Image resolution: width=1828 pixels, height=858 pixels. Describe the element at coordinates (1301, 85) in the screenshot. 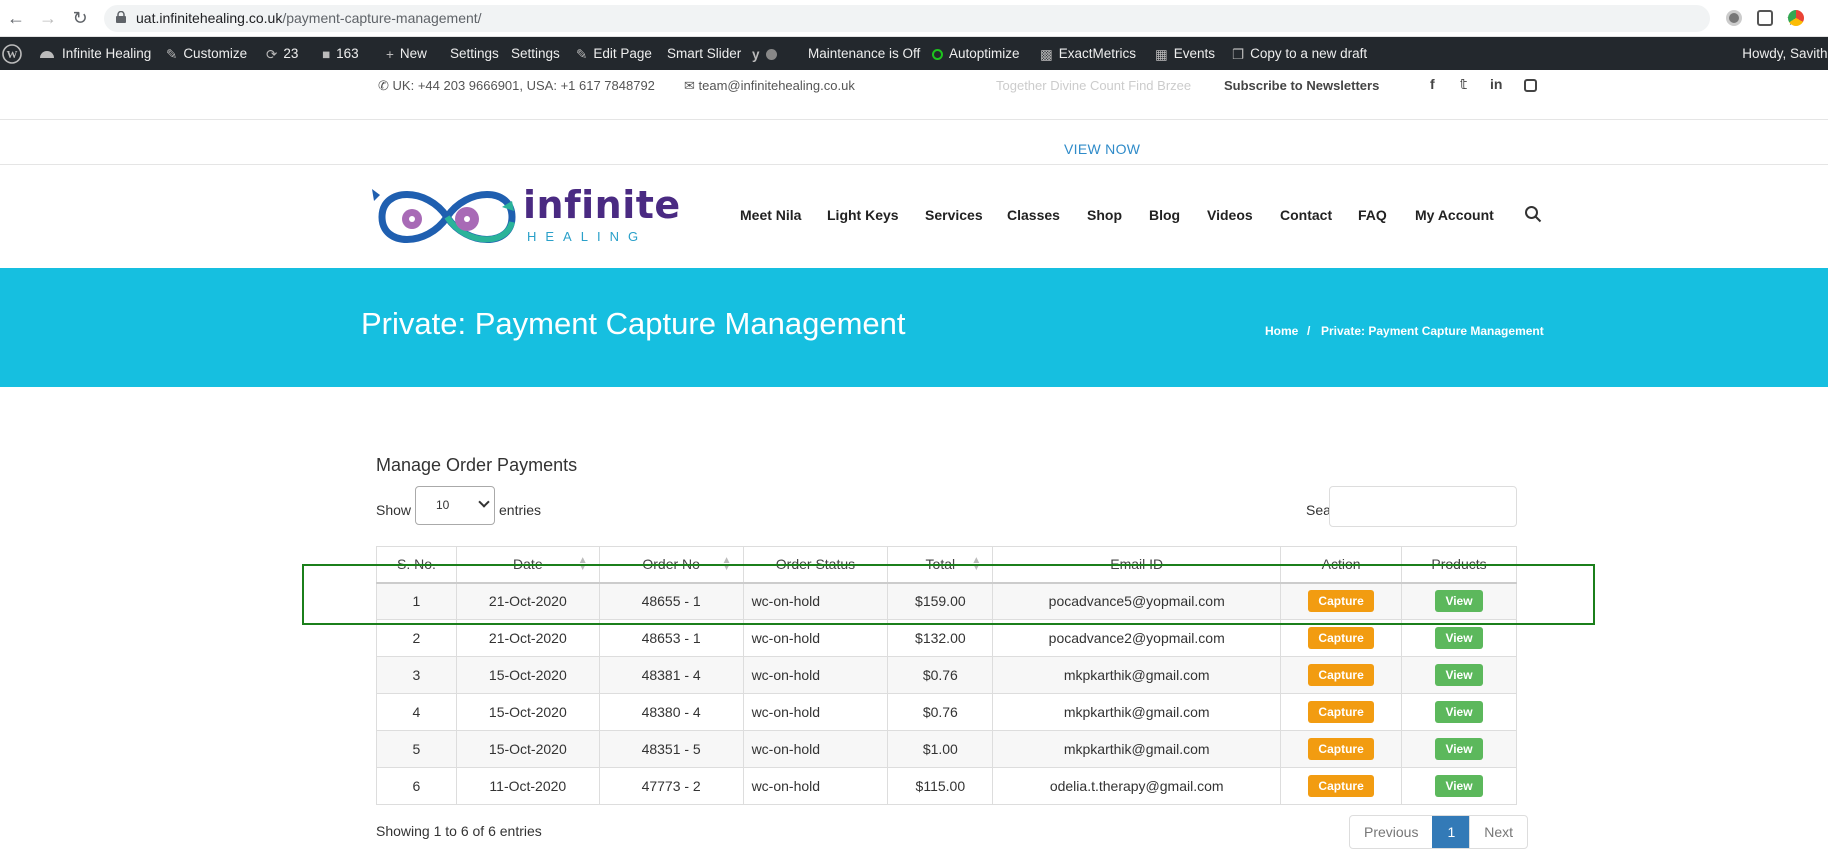

I see `subscribe-link: Subscribe to Newsletters` at that location.